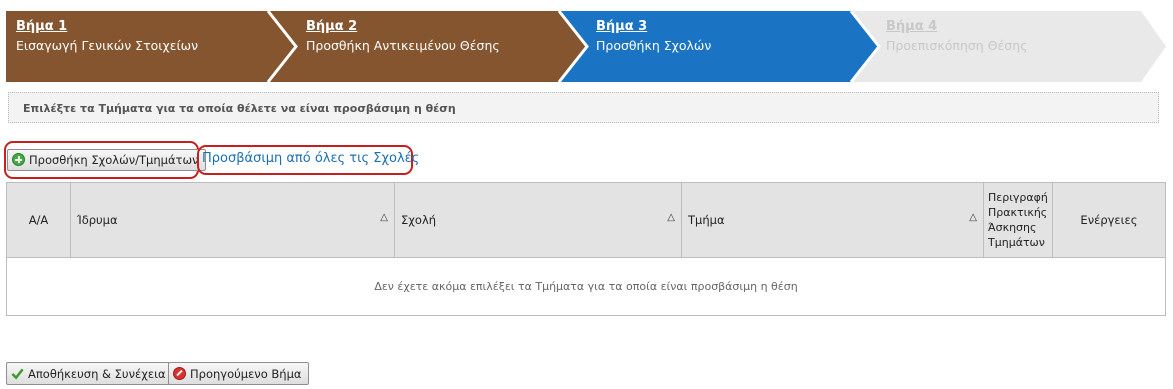 This screenshot has width=1173, height=389. What do you see at coordinates (232, 220) in the screenshot?
I see `col-institution: Ίδρυμα △` at bounding box center [232, 220].